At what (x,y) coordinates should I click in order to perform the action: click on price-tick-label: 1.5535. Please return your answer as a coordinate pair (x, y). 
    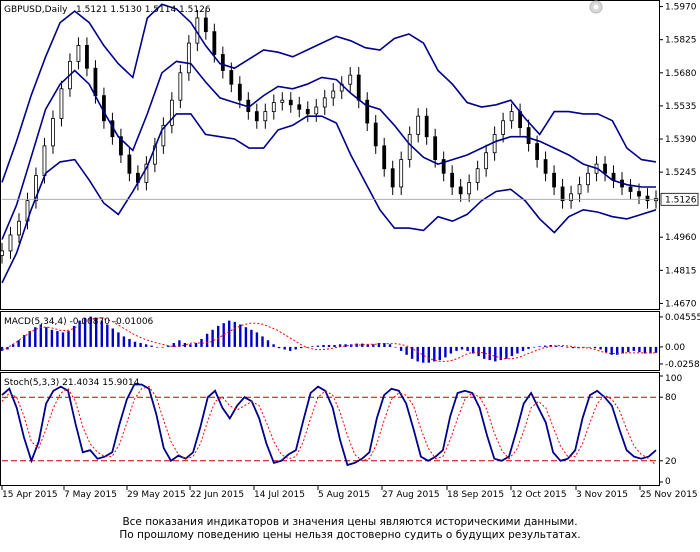
    Looking at the image, I should click on (681, 107).